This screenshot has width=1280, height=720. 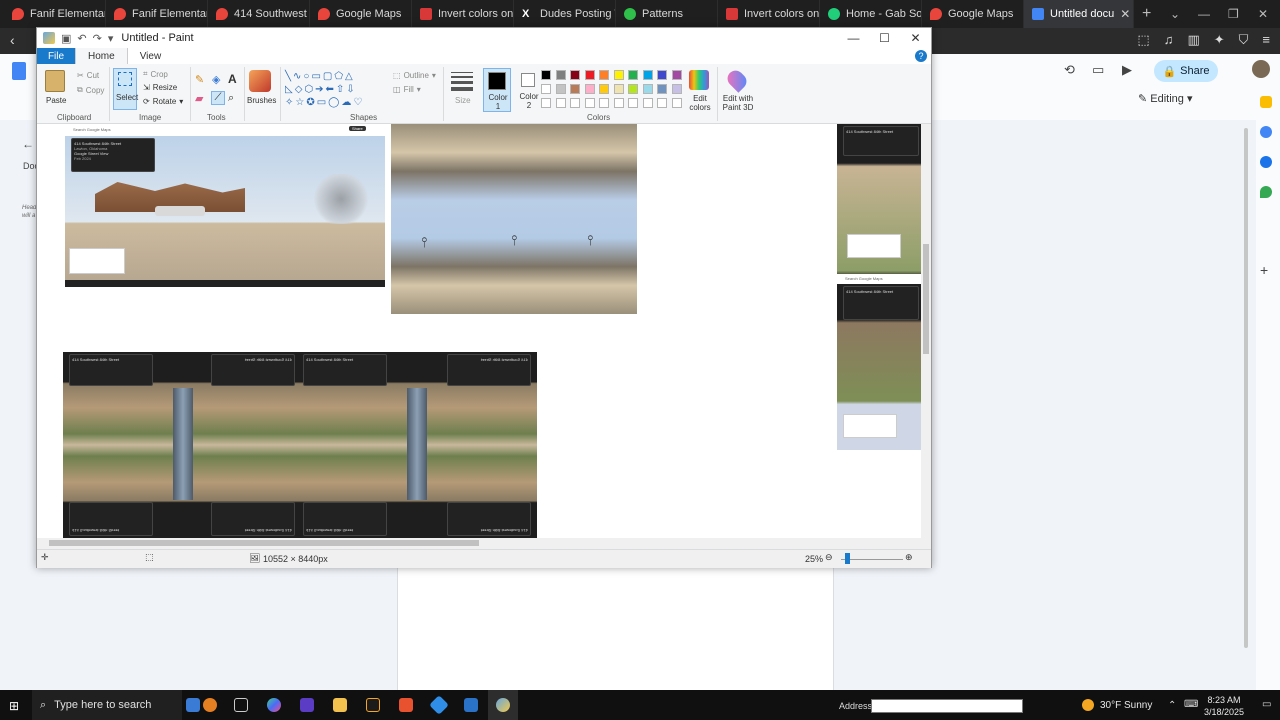 What do you see at coordinates (1165, 98) in the screenshot?
I see `editing-mode: ✎ Editing ▾` at bounding box center [1165, 98].